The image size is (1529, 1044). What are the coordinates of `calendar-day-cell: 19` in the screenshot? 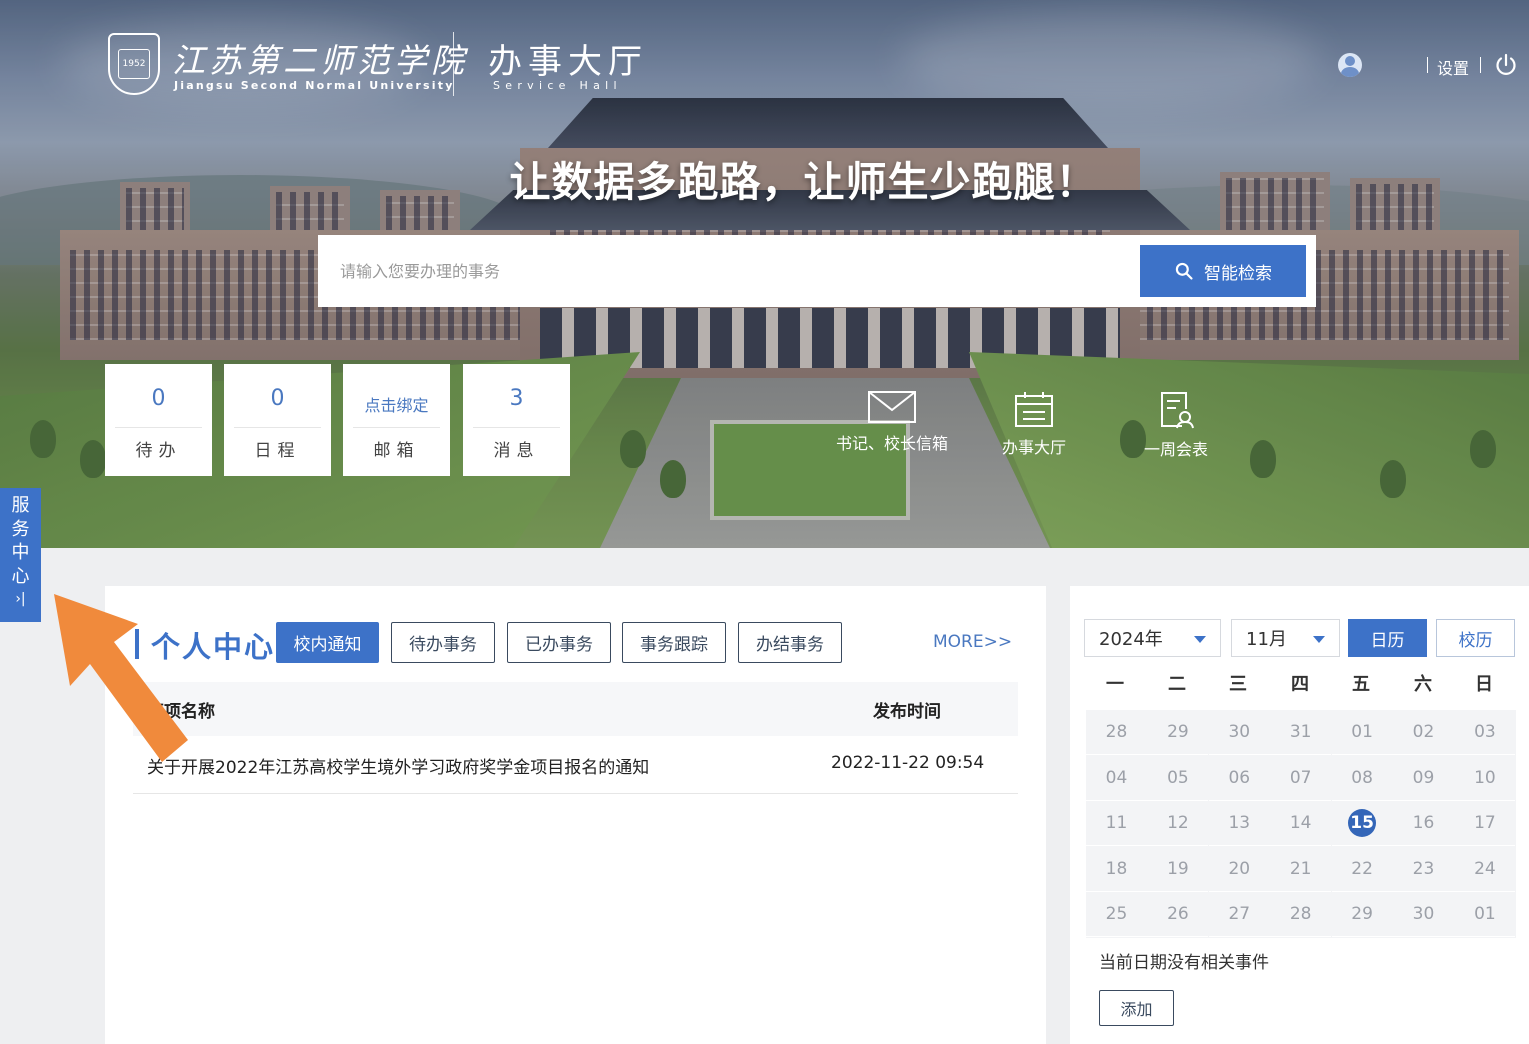 It's located at (1178, 869).